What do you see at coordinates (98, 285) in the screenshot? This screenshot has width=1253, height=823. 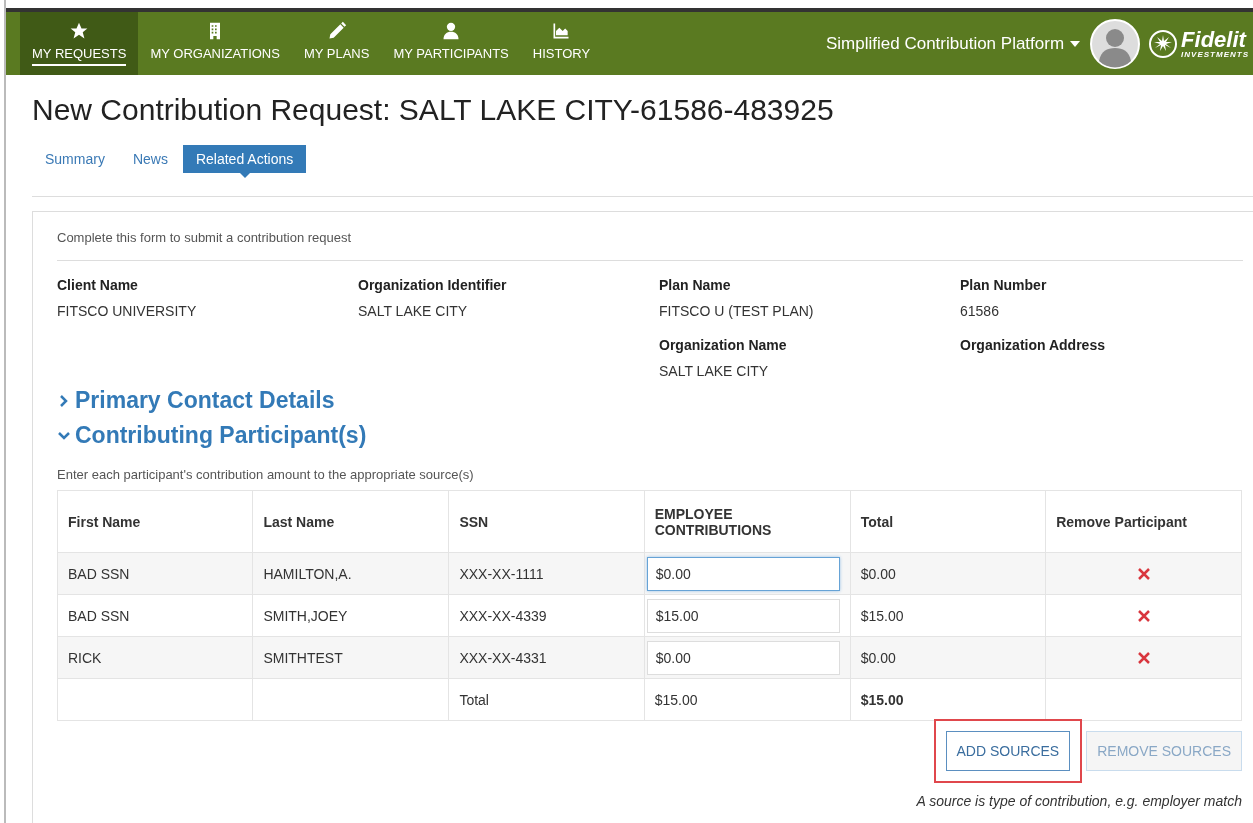 I see `field-label: Client Name` at bounding box center [98, 285].